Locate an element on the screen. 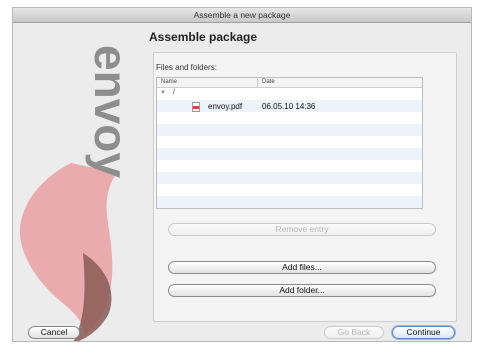 The height and width of the screenshot is (347, 478). root-folder-label: / is located at coordinates (174, 92).